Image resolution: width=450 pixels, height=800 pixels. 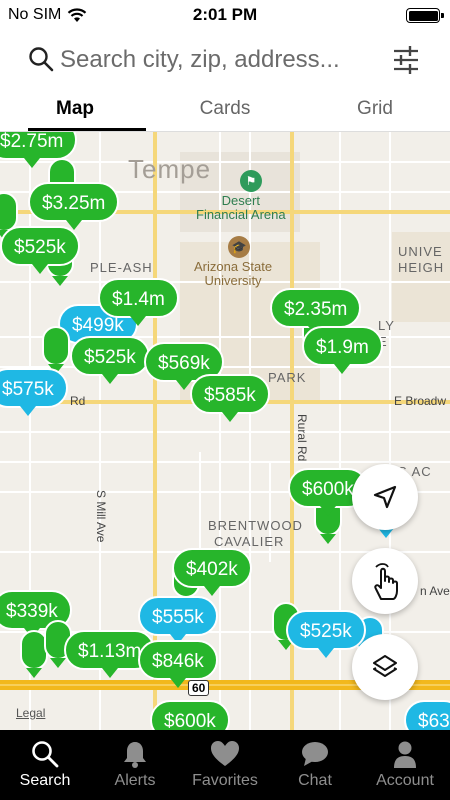 I want to click on nav-search: Search, so click(x=45, y=765).